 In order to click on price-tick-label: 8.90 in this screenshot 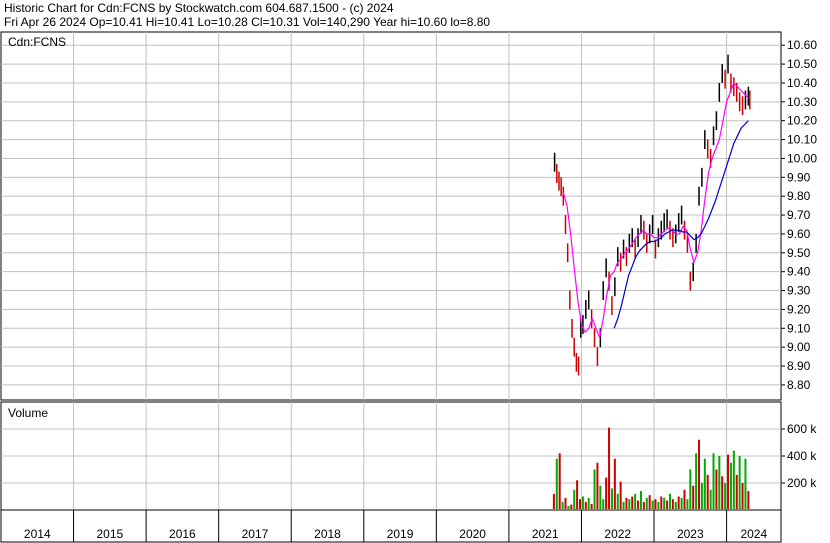, I will do `click(799, 366)`.